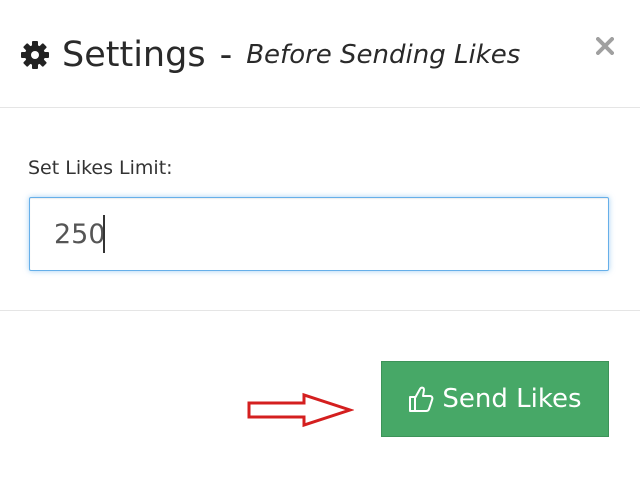  Describe the element at coordinates (383, 55) in the screenshot. I see `modal-subtitle: Before Sending Likes` at that location.